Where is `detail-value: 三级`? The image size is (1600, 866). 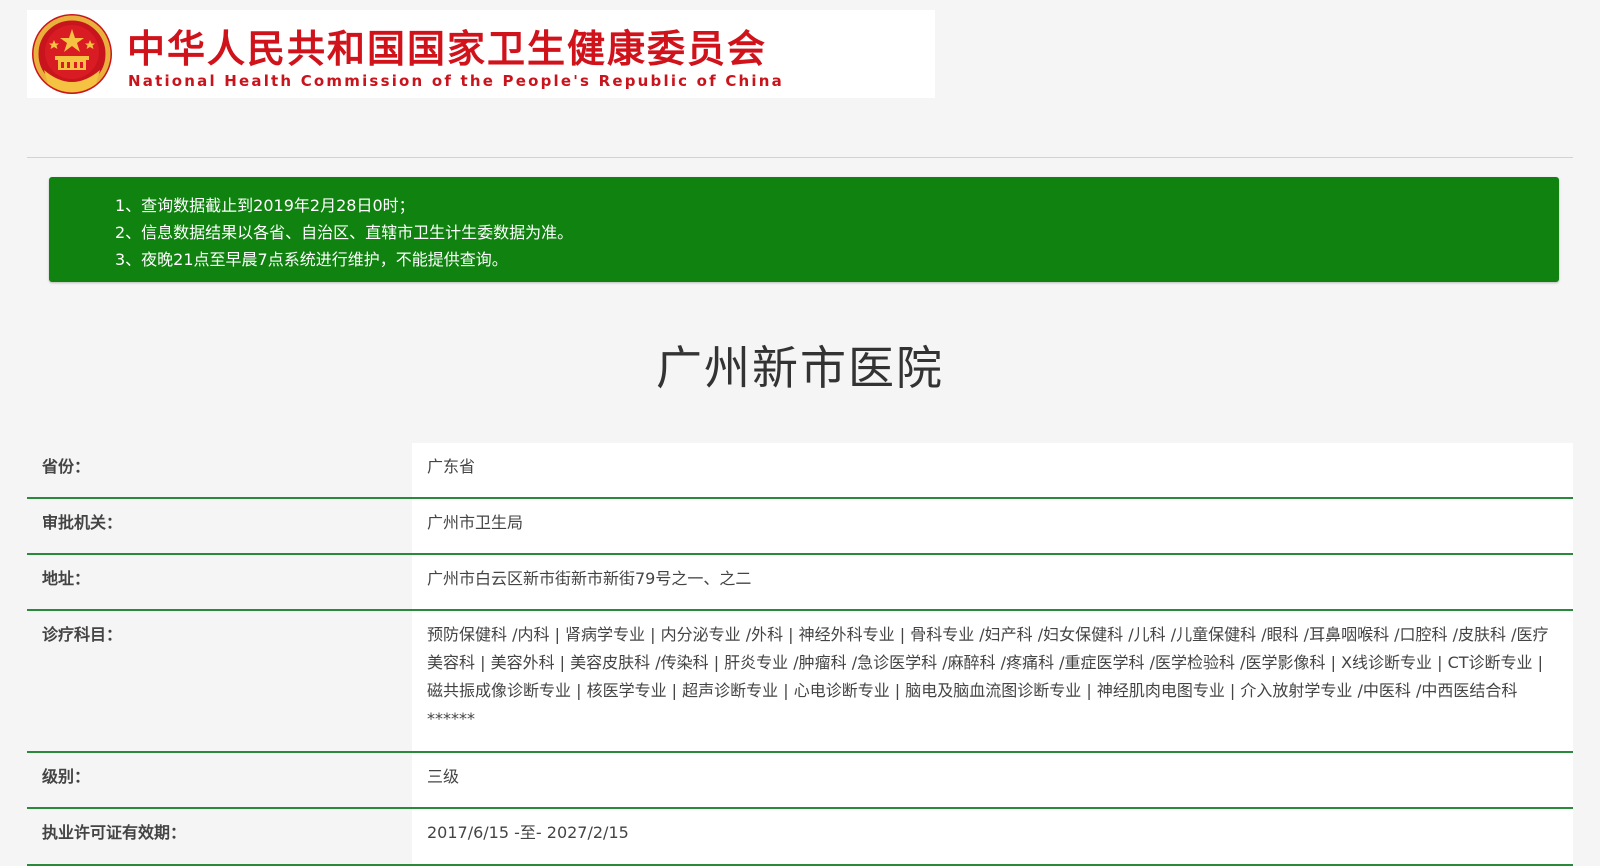
detail-value: 三级 is located at coordinates (992, 780).